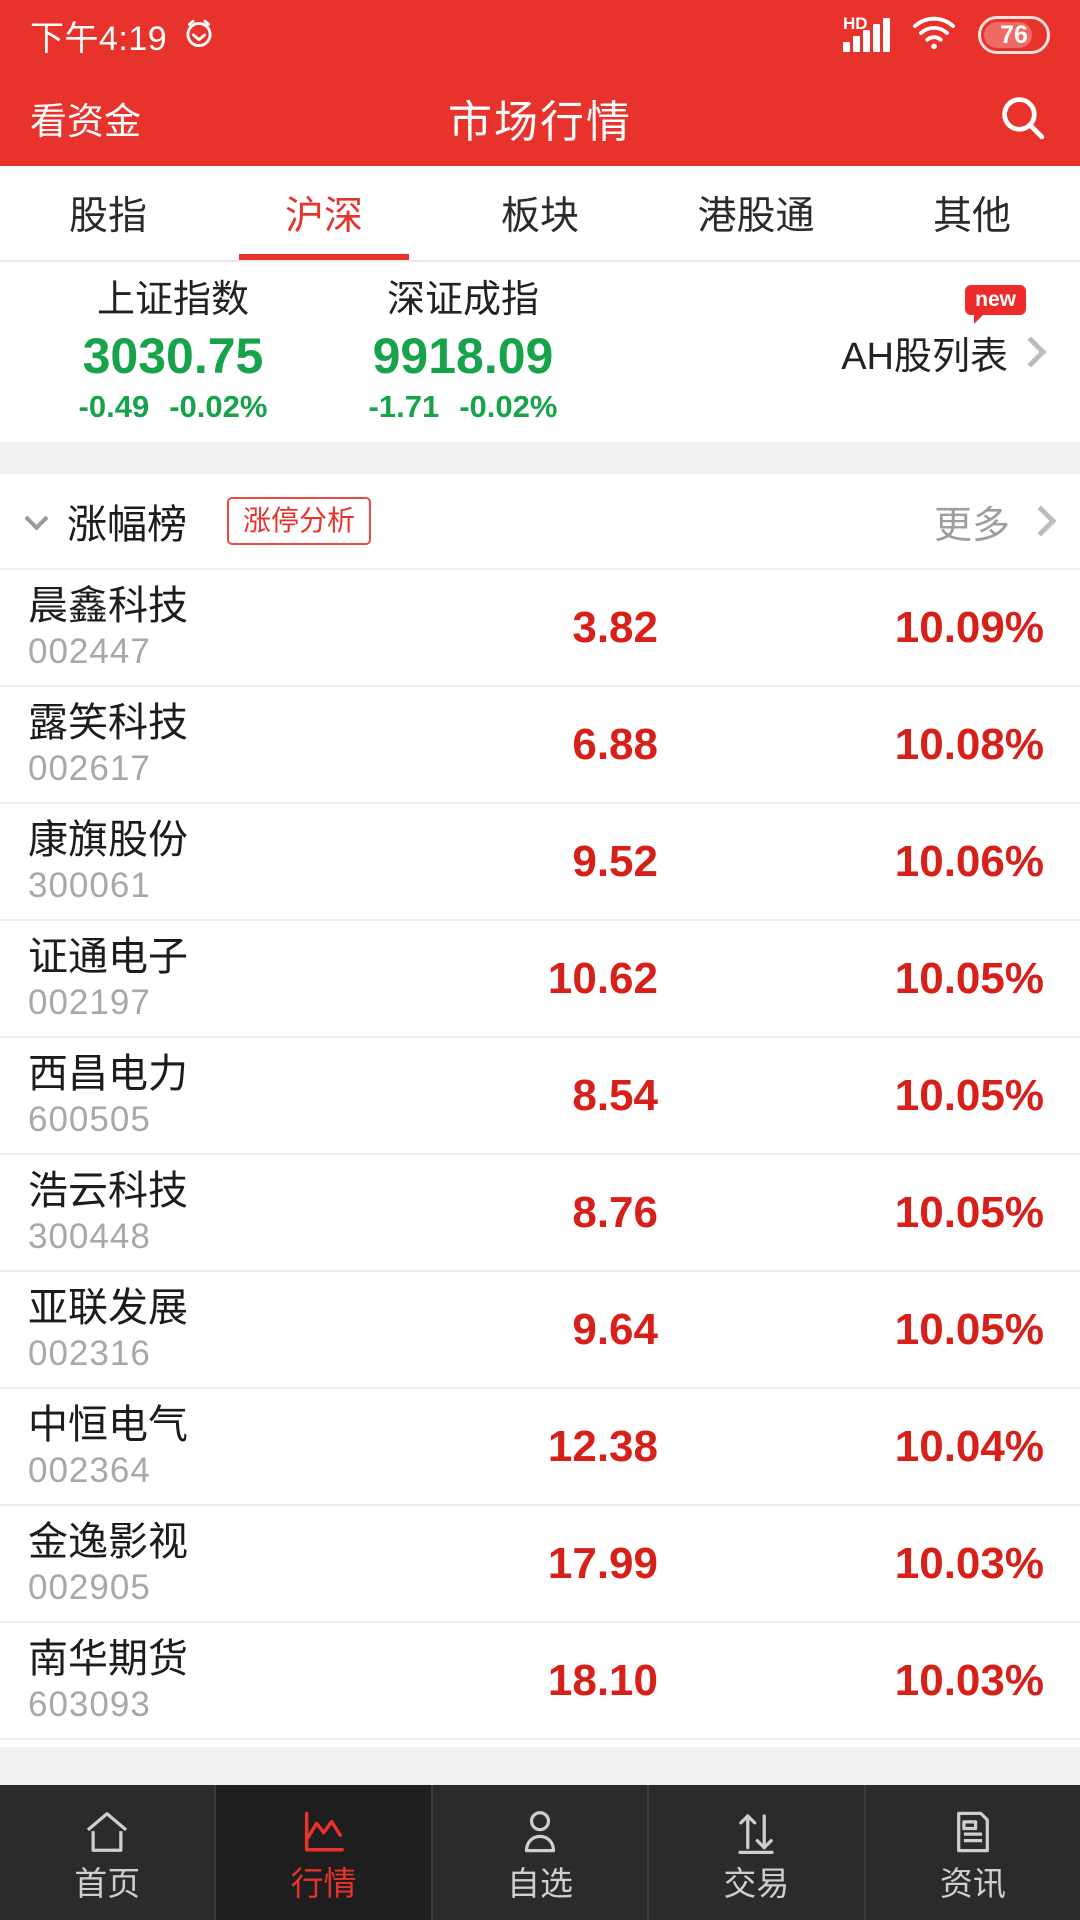  Describe the element at coordinates (972, 1883) in the screenshot. I see `nav-label: 资讯` at that location.